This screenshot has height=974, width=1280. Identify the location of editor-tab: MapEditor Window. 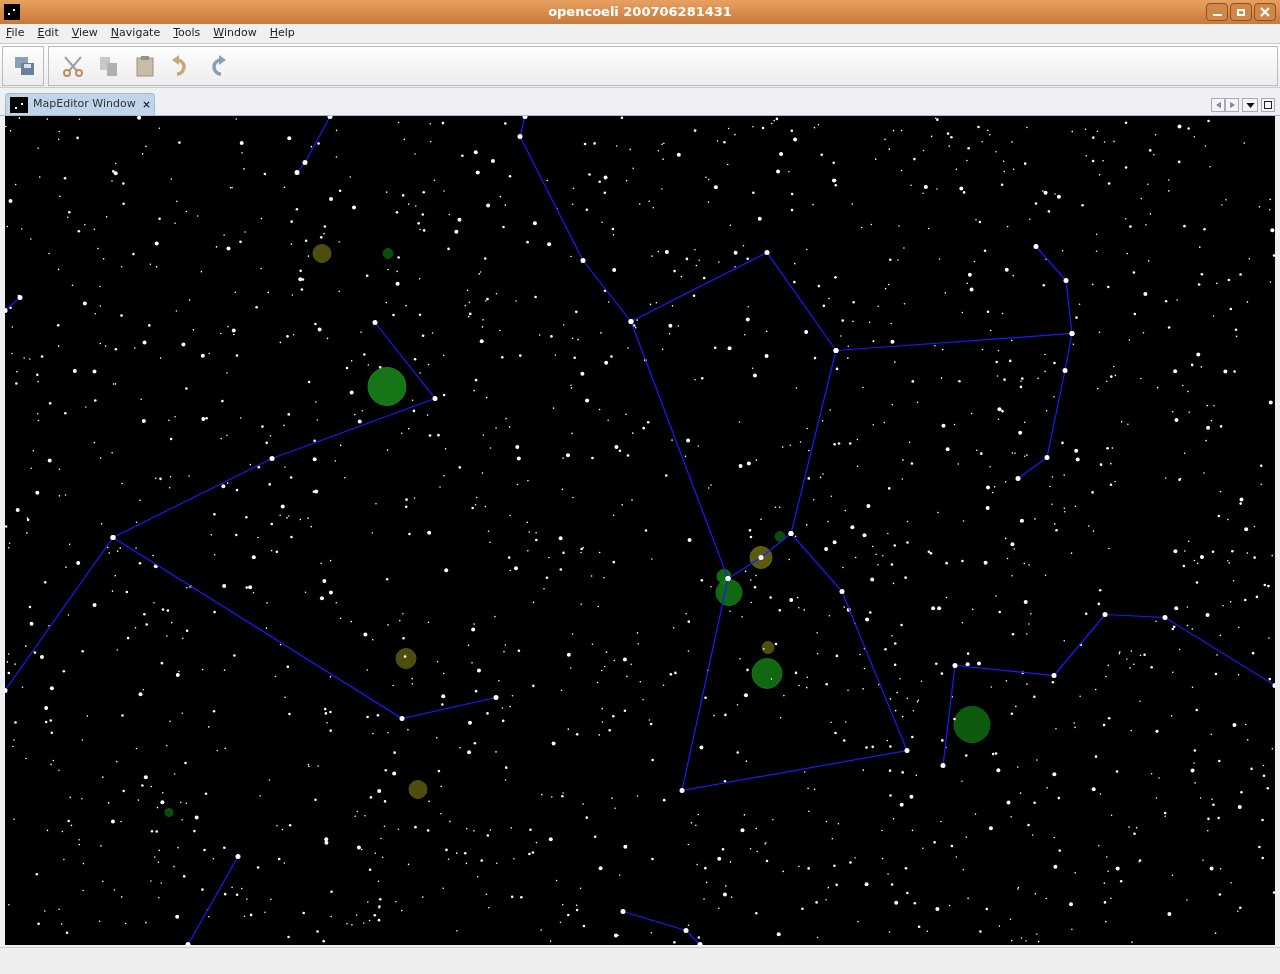
(80, 104).